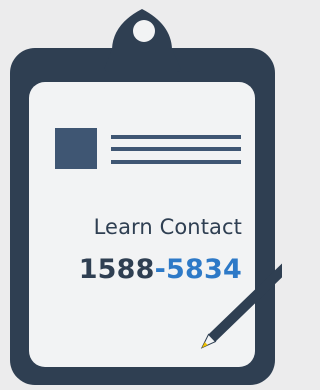 The height and width of the screenshot is (390, 320). I want to click on clip-hole, so click(144, 31).